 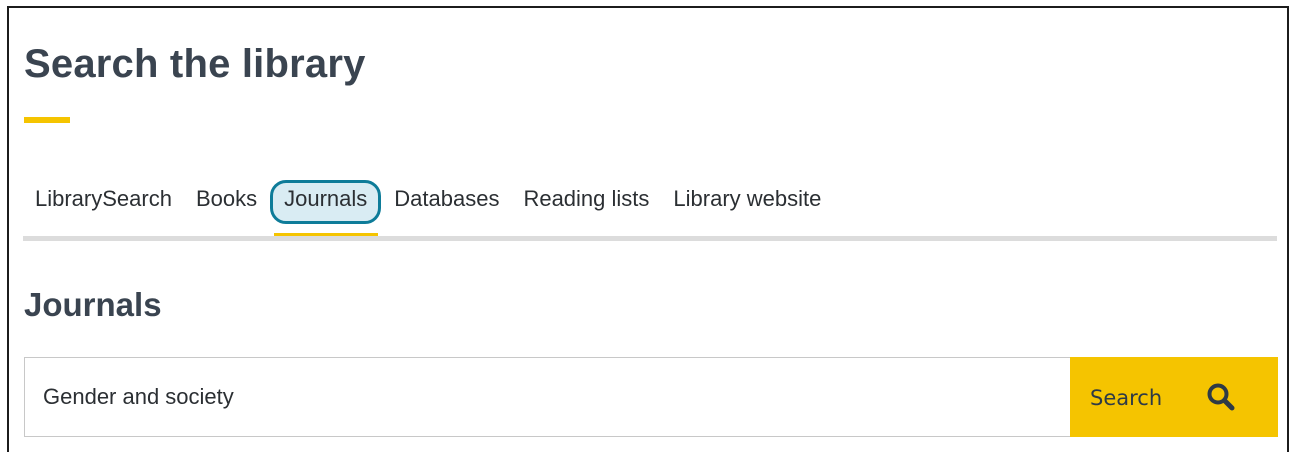 What do you see at coordinates (47, 120) in the screenshot?
I see `title-accent-bar` at bounding box center [47, 120].